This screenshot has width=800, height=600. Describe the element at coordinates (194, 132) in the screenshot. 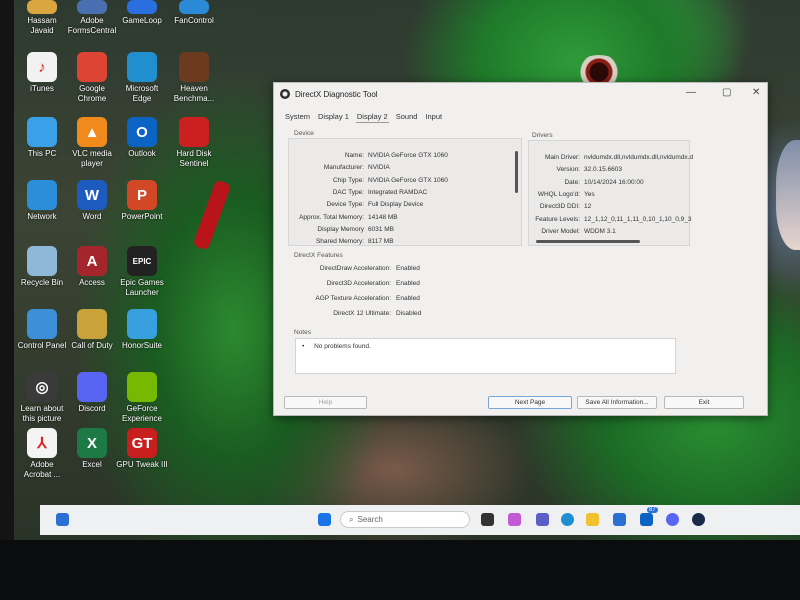

I see `hard-disk-sentinel-icon` at that location.